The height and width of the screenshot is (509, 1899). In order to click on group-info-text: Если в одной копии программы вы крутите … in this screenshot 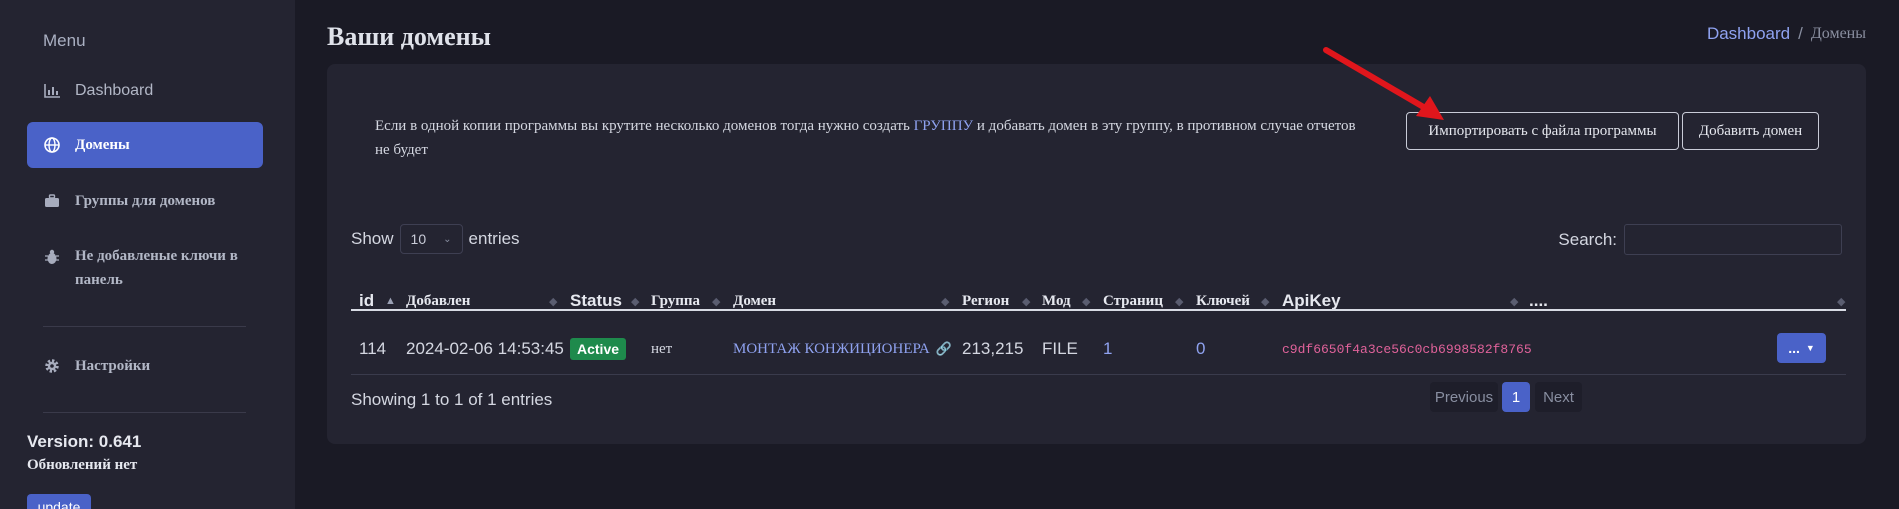, I will do `click(870, 138)`.